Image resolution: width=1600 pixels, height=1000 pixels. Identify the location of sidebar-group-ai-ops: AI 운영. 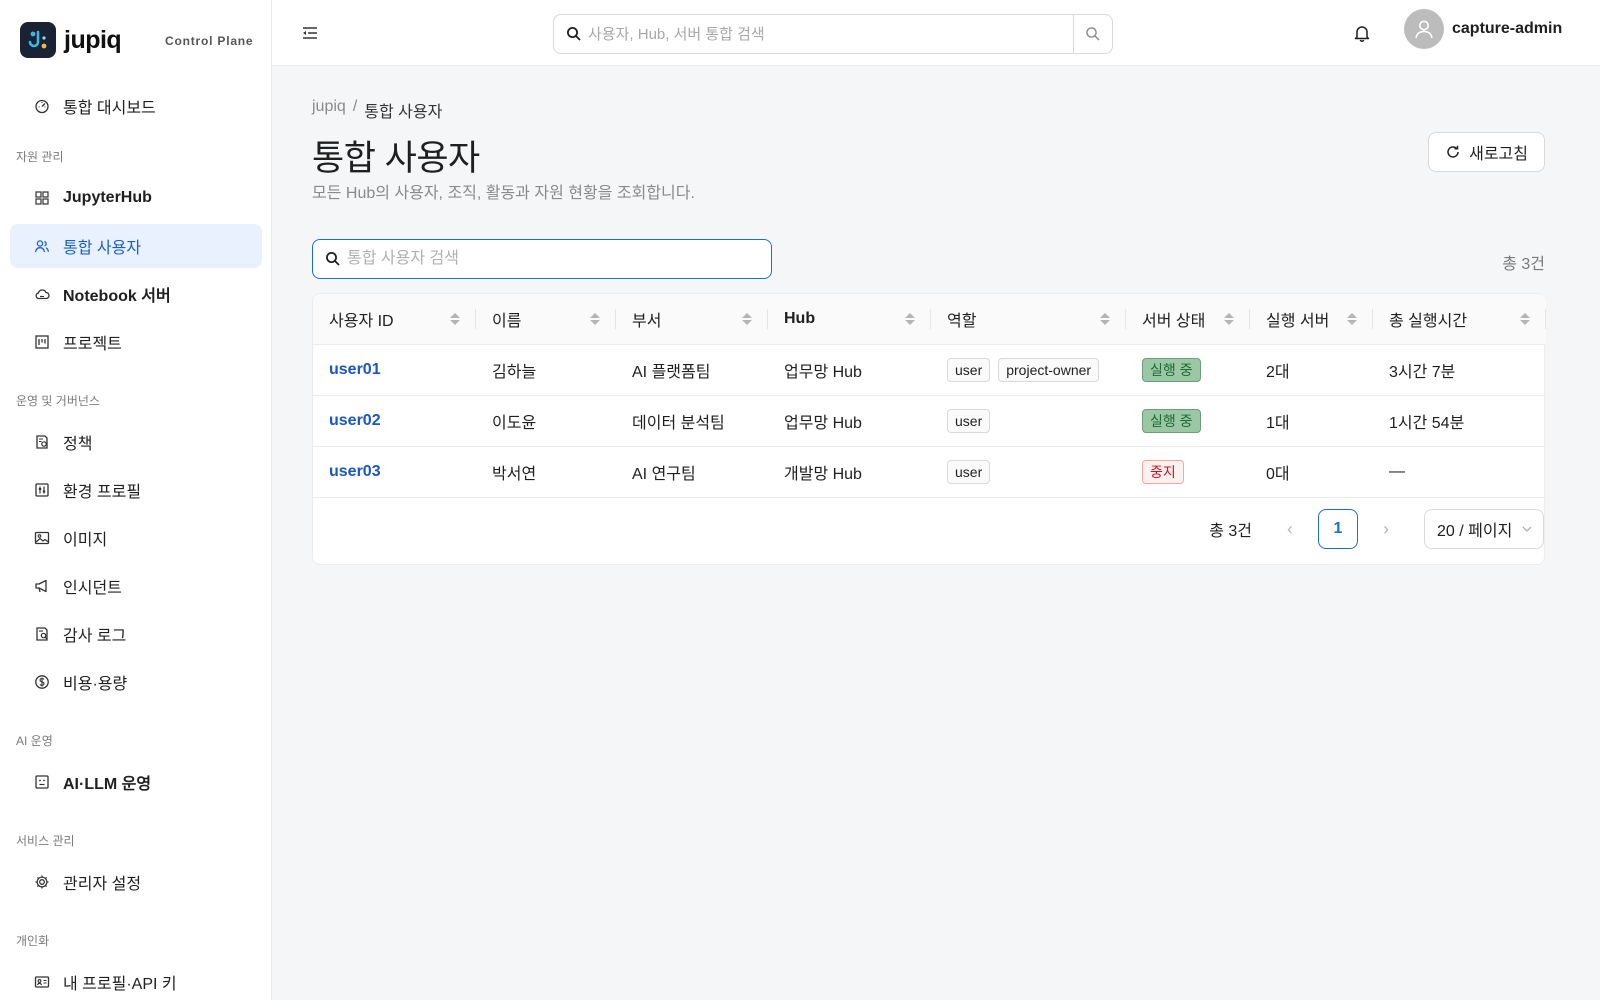
(34, 741).